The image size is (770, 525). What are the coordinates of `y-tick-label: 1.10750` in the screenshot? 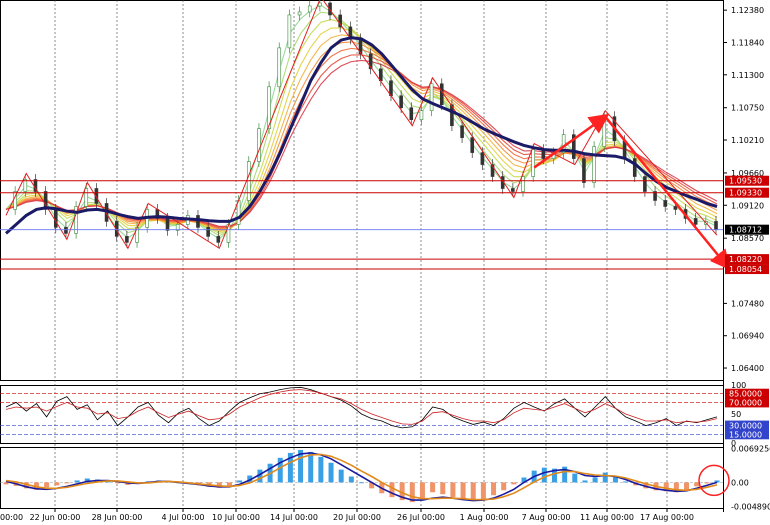 It's located at (747, 108).